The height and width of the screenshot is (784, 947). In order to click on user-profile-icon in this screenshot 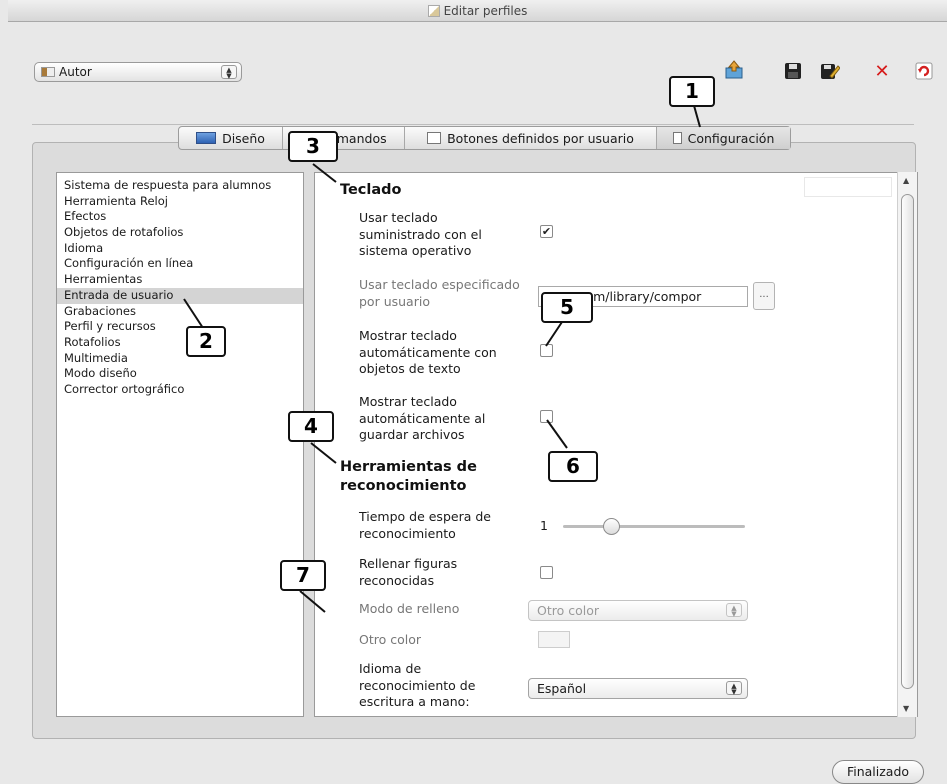, I will do `click(48, 72)`.